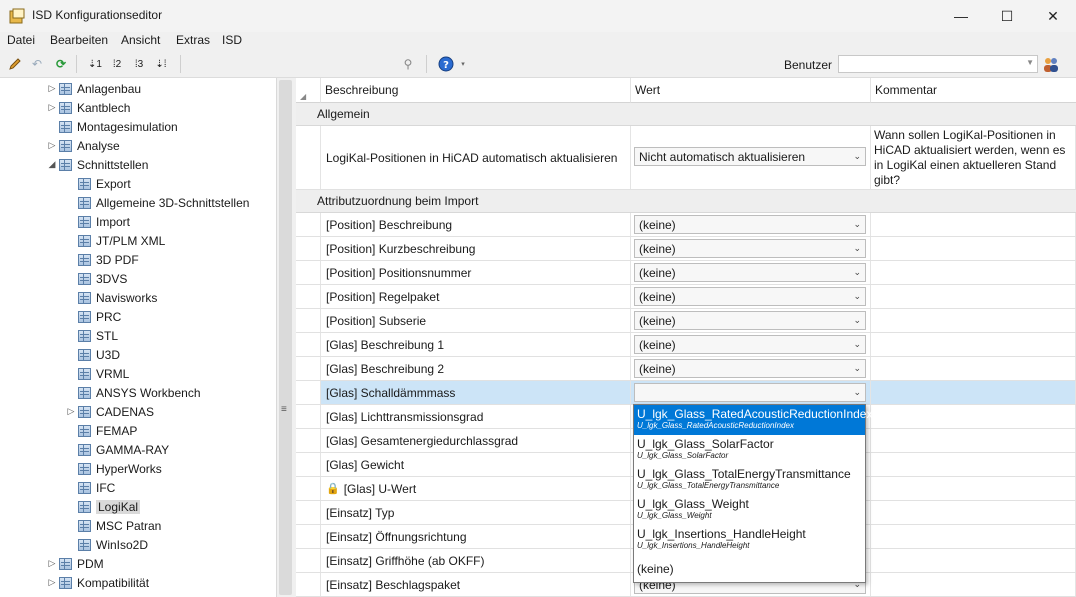  I want to click on property-row: [Position] Regelpaket (keine) ⌄, so click(686, 297).